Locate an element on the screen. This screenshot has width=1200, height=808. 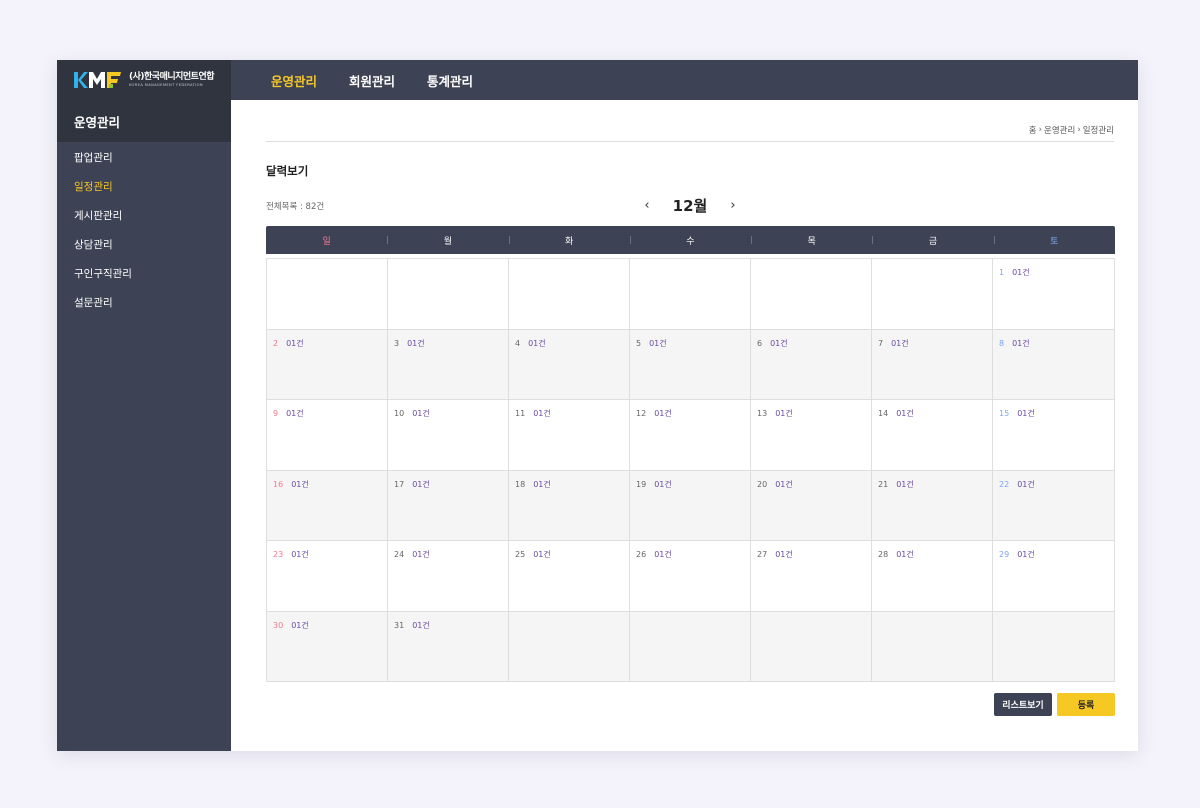
sidebar-item-survey: 설문관리 is located at coordinates (144, 303).